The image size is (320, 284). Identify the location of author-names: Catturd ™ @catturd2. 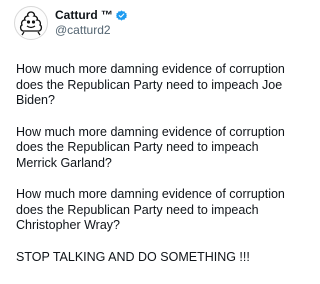
(91, 23).